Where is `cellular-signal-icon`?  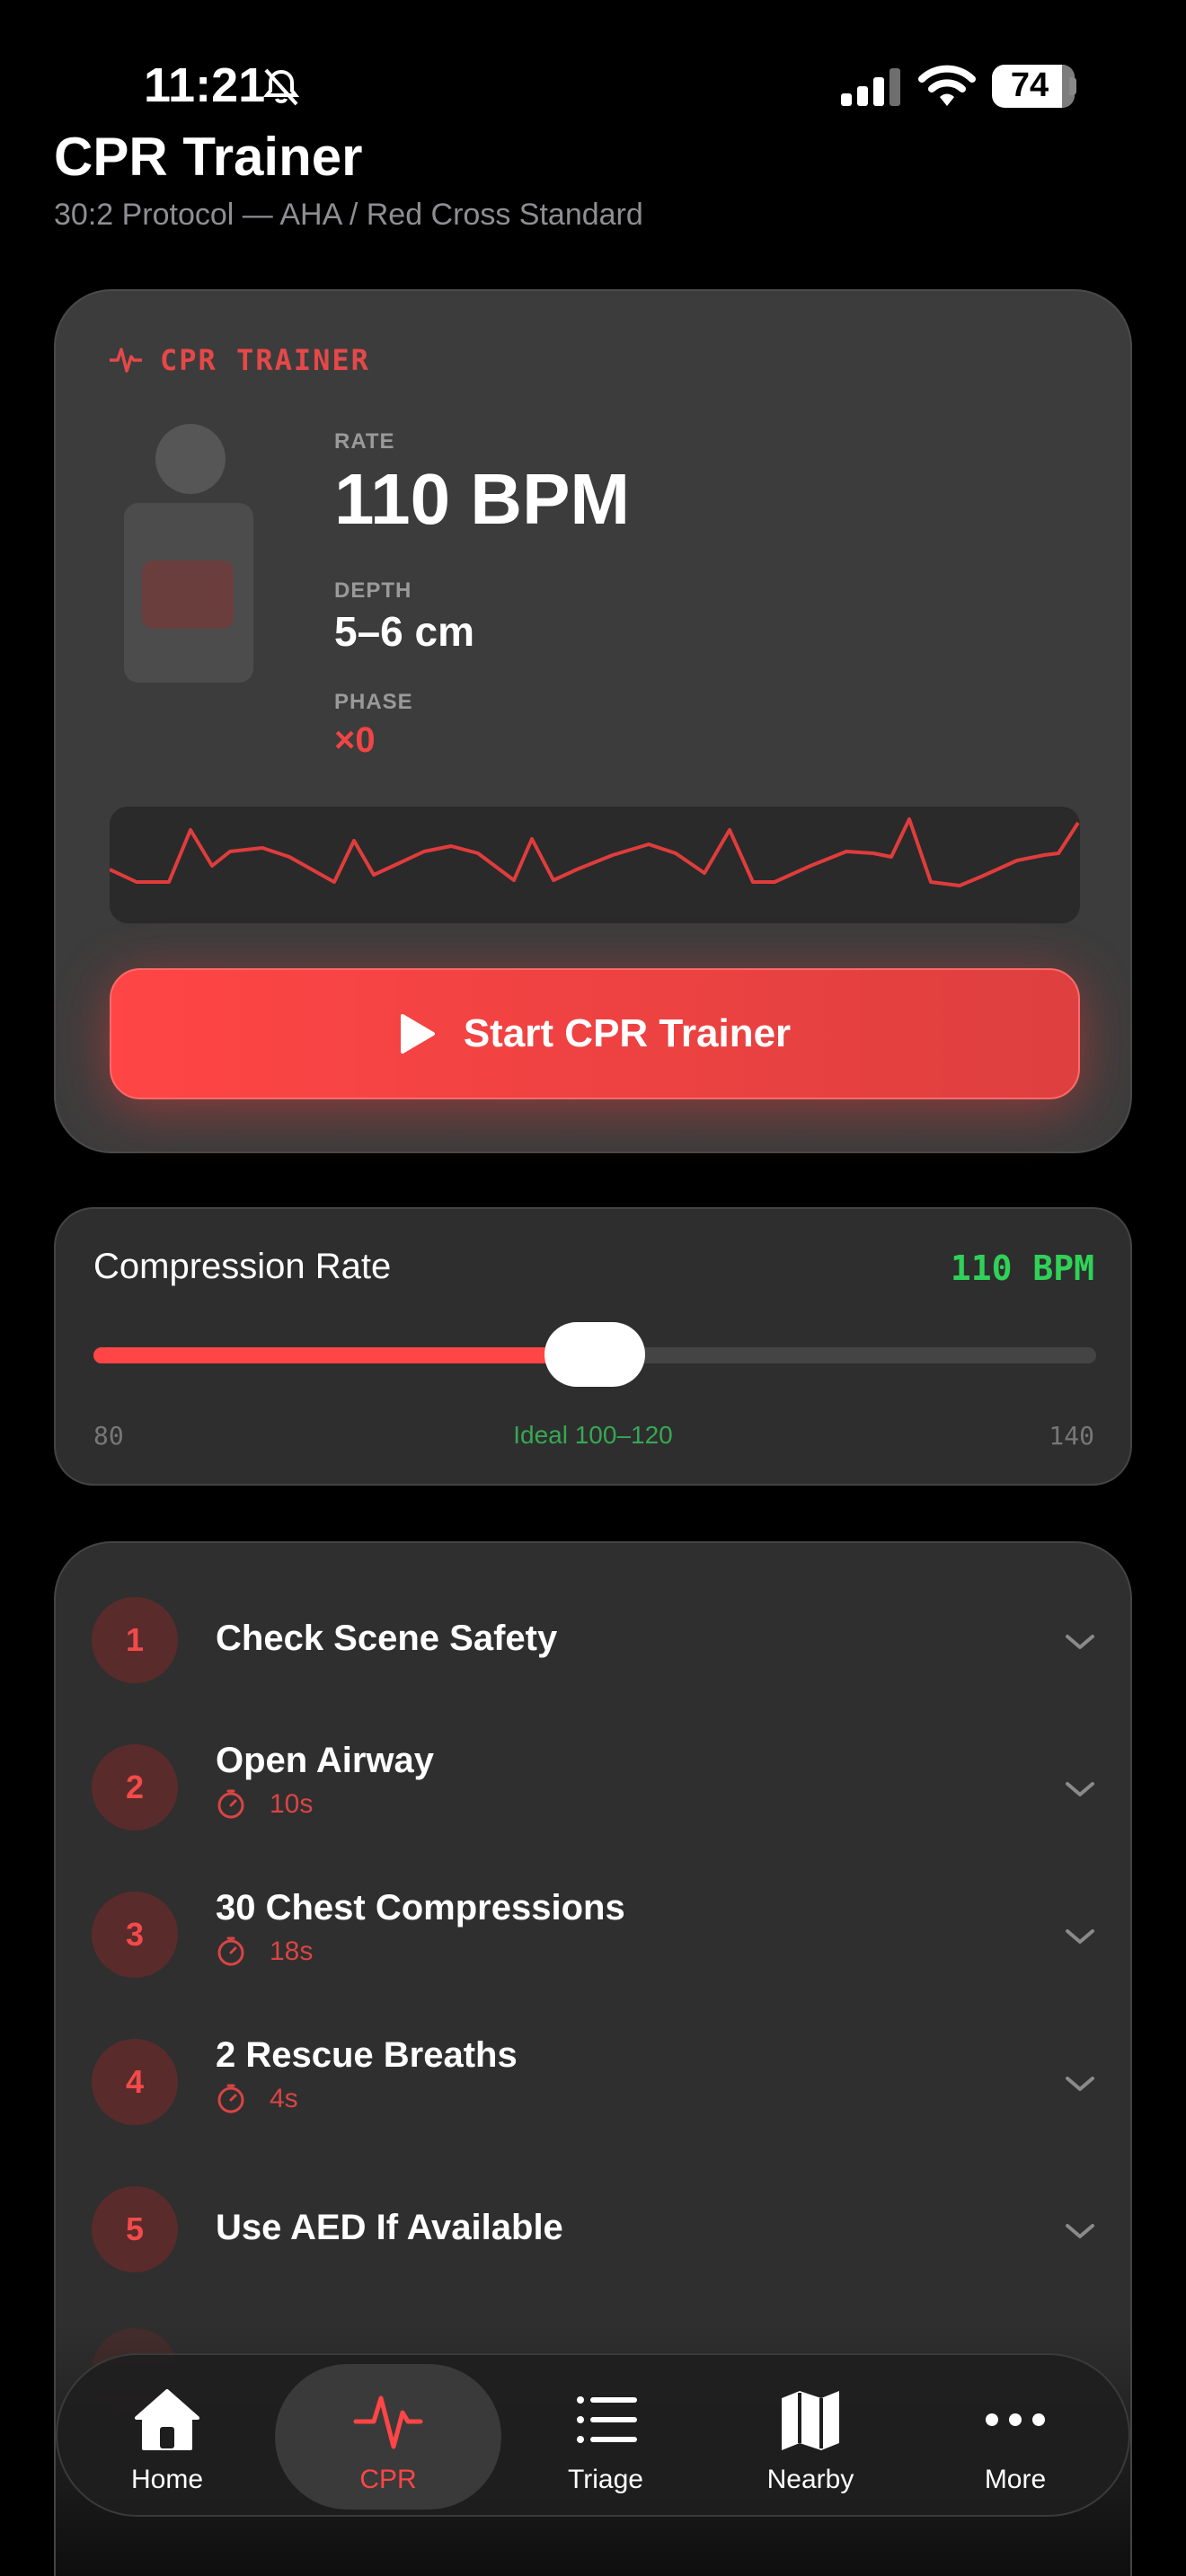
cellular-signal-icon is located at coordinates (870, 87).